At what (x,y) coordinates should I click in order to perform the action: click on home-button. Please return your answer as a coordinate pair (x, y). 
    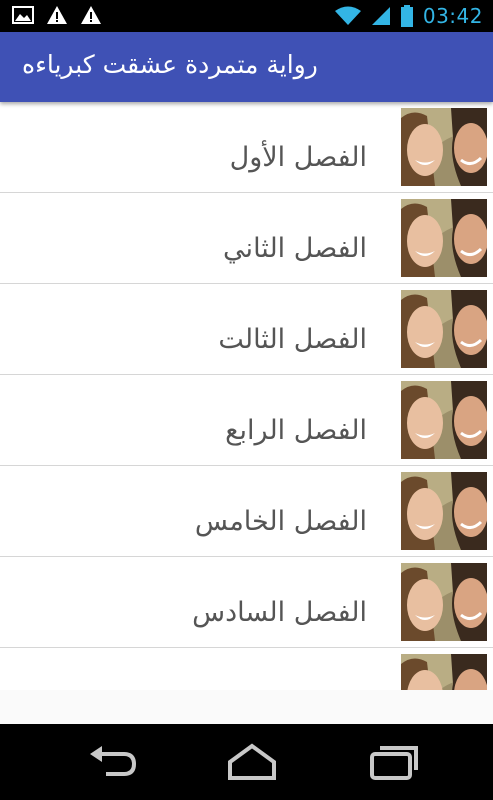
    Looking at the image, I should click on (252, 762).